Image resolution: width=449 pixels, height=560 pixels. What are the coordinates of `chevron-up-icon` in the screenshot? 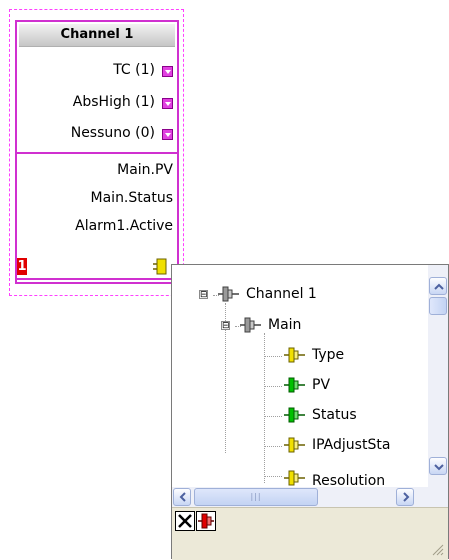 It's located at (439, 286).